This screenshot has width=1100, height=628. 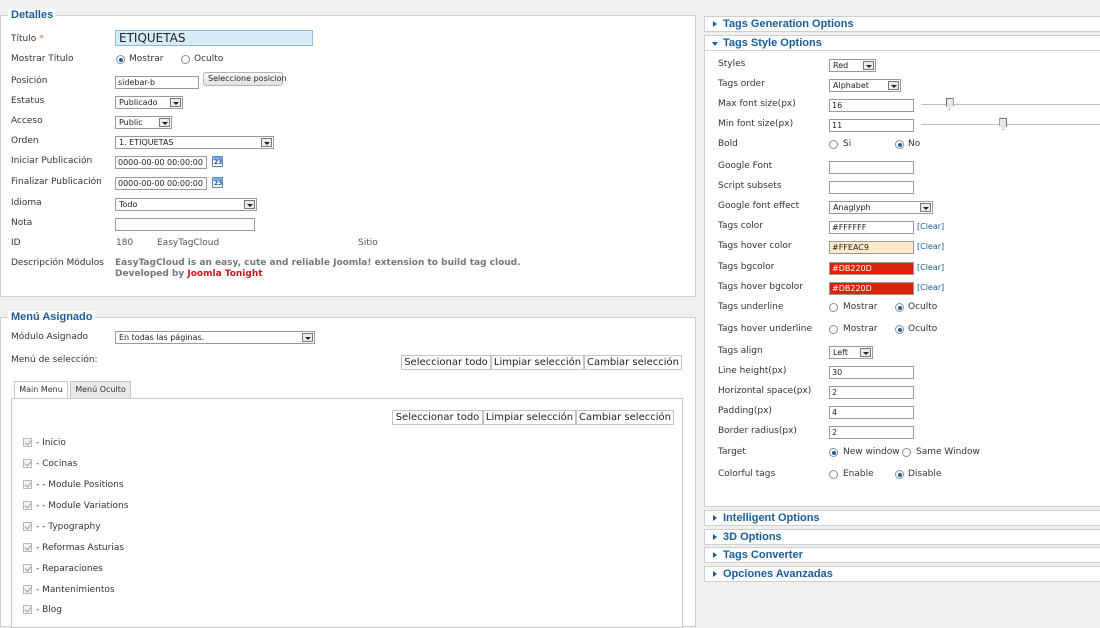 What do you see at coordinates (188, 243) in the screenshot?
I see `module-type: EasyTagCloud` at bounding box center [188, 243].